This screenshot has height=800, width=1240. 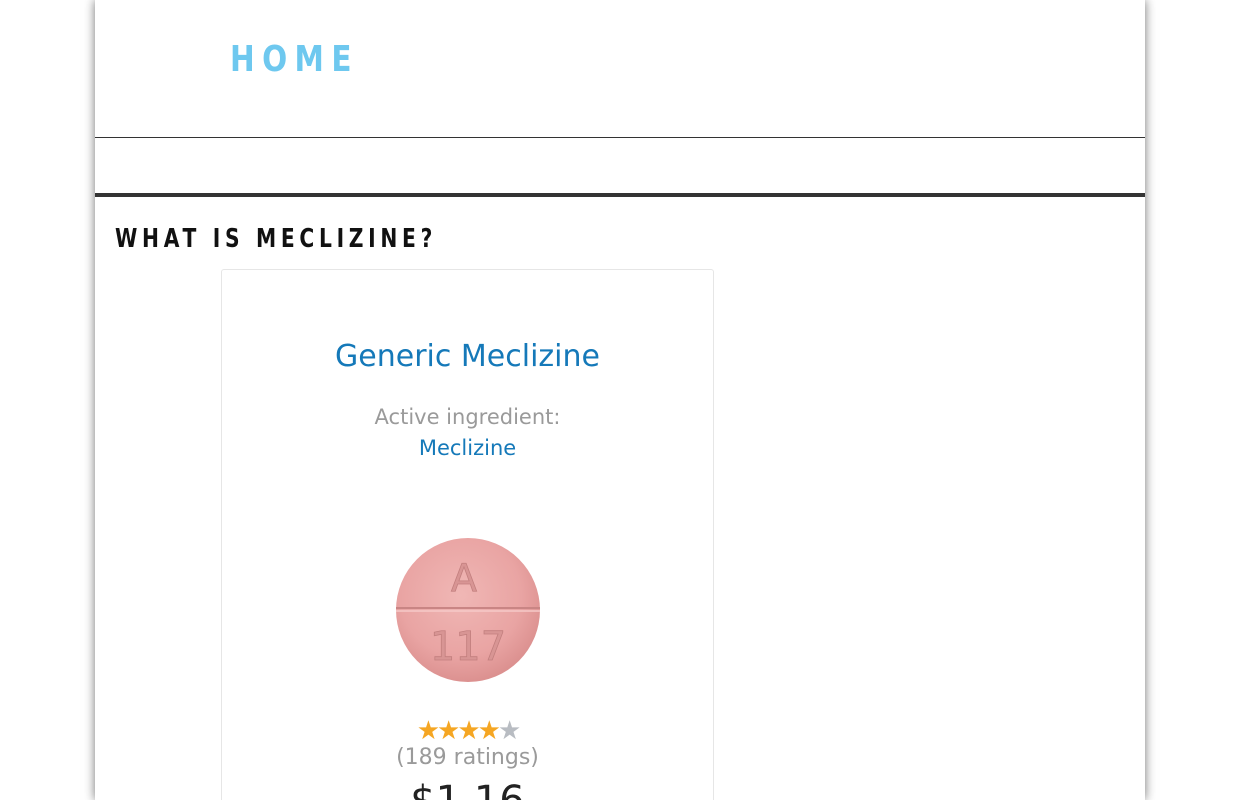 I want to click on active-ingredient-label: Active ingredient:, so click(x=467, y=417).